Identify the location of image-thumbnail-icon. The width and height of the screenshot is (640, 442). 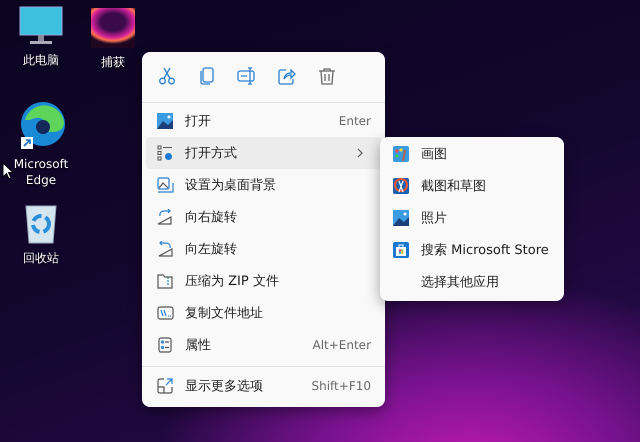
(113, 28).